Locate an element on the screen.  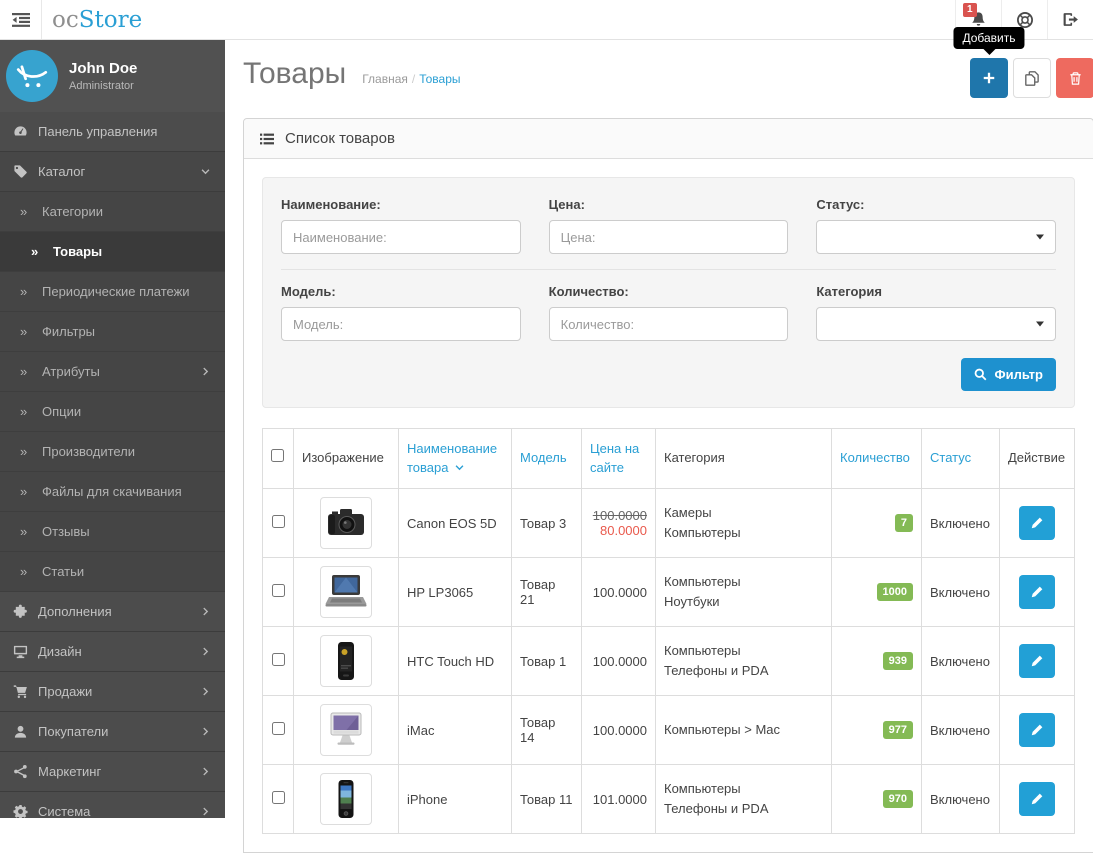
sidebar-item-filters: » Фильтры is located at coordinates (112, 332).